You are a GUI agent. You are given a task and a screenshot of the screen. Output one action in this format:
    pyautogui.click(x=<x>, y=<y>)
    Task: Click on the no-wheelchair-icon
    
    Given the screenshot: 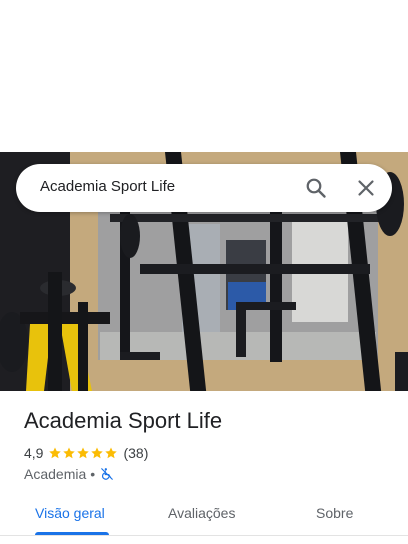 What is the action you would take?
    pyautogui.click(x=107, y=474)
    